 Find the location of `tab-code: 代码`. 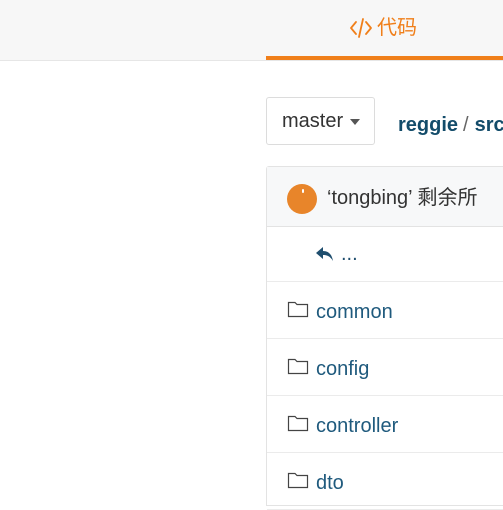

tab-code: 代码 is located at coordinates (384, 30).